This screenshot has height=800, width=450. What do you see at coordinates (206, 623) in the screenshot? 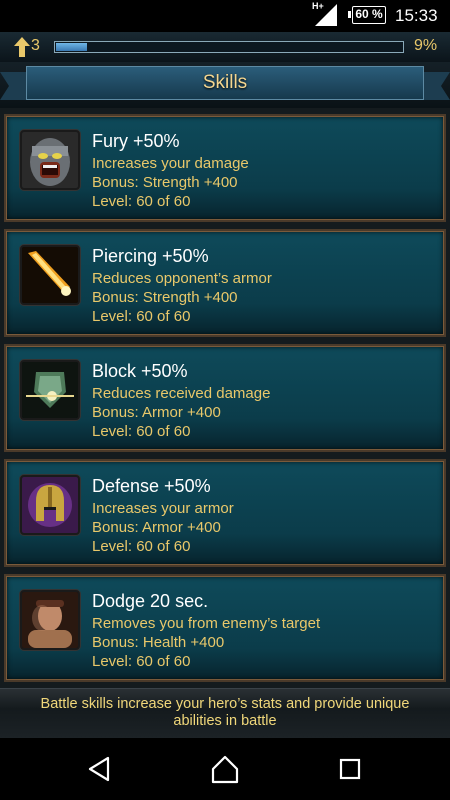
I see `skill-description: Removes you from enemy’s target` at bounding box center [206, 623].